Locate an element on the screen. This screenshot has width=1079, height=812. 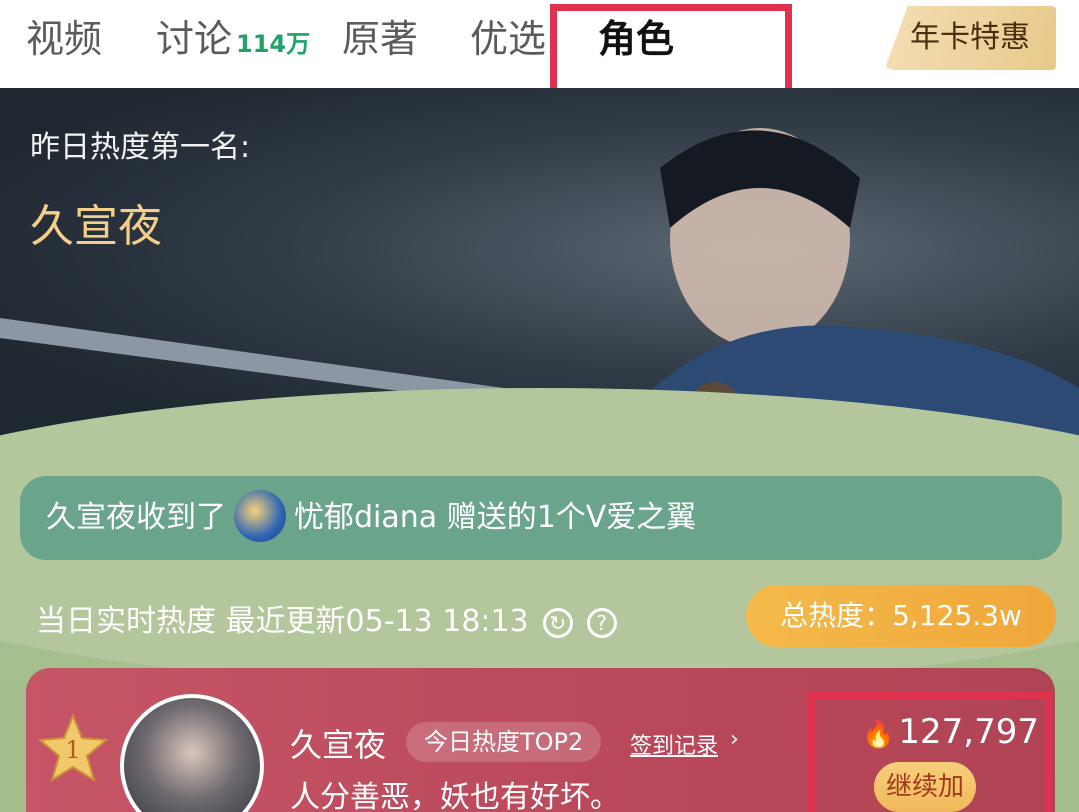
realtime-heat-info: 当日实时热度 最近更新05-13 18:13 ↻? is located at coordinates (326, 618).